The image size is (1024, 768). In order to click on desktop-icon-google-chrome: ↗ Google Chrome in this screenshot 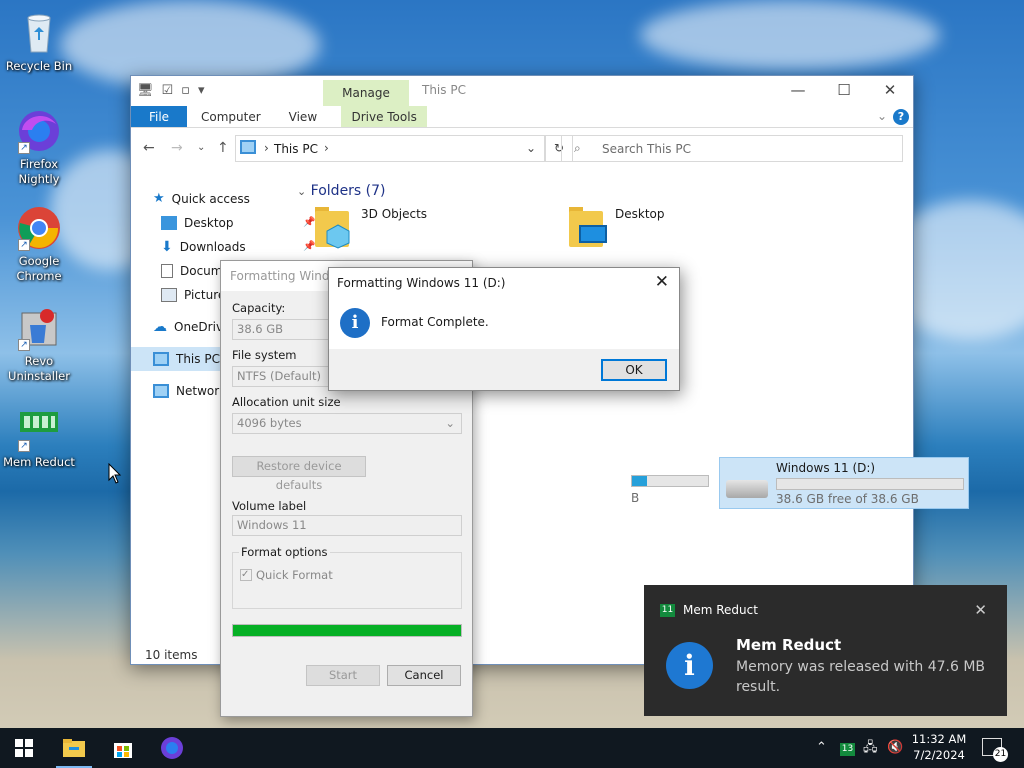, I will do `click(39, 244)`.